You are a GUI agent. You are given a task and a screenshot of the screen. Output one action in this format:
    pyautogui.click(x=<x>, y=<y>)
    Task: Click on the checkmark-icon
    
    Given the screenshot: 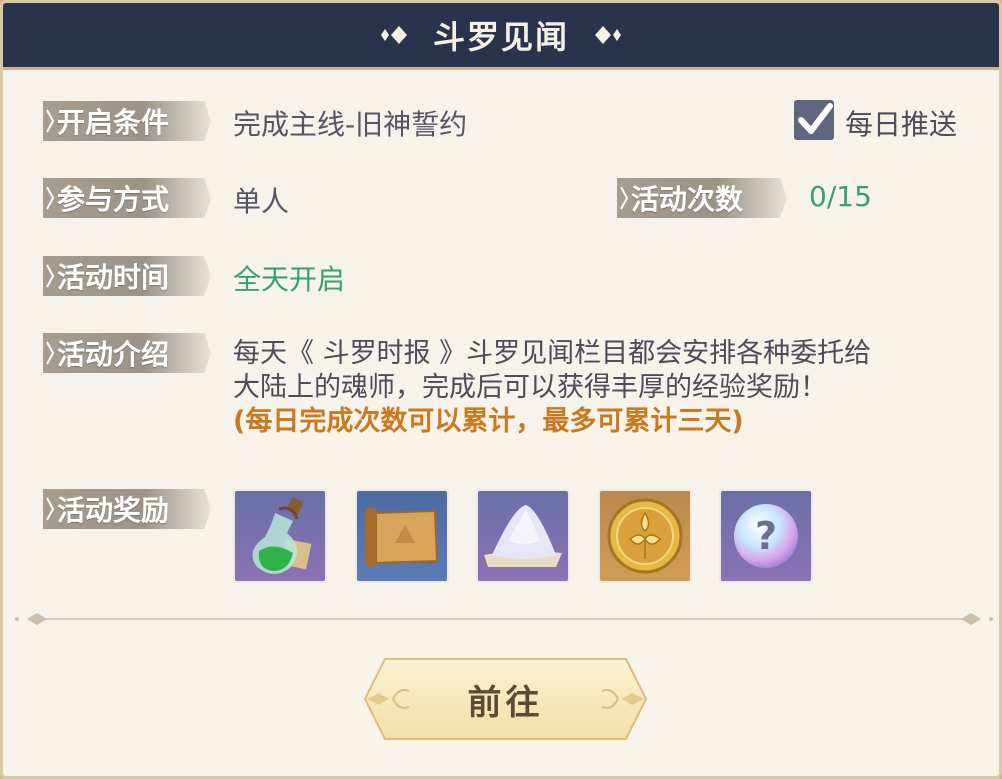 What is the action you would take?
    pyautogui.click(x=815, y=118)
    